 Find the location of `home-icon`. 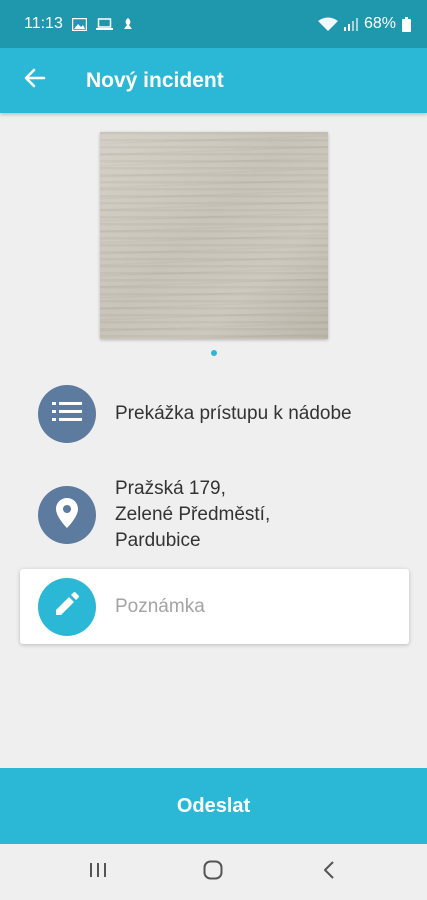

home-icon is located at coordinates (213, 872).